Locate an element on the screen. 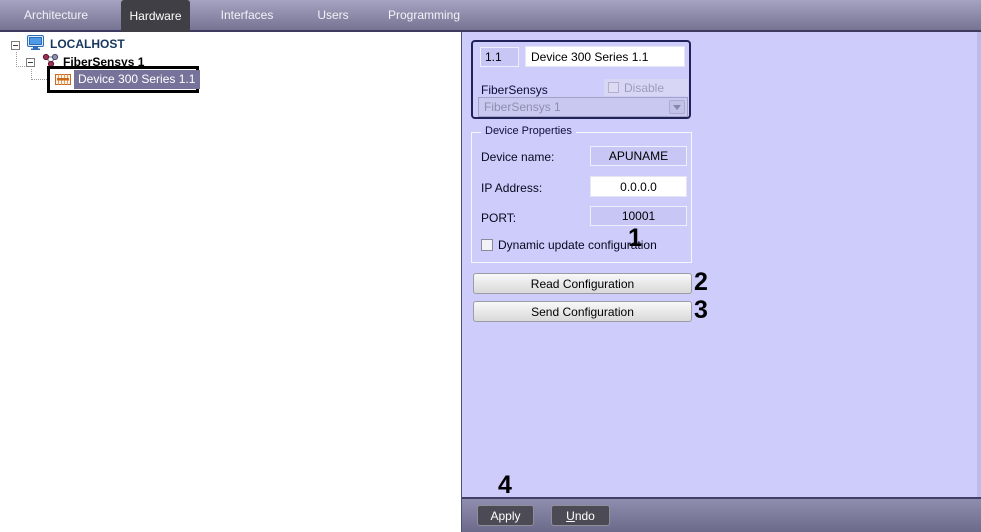  annotation-1: 1 is located at coordinates (635, 238).